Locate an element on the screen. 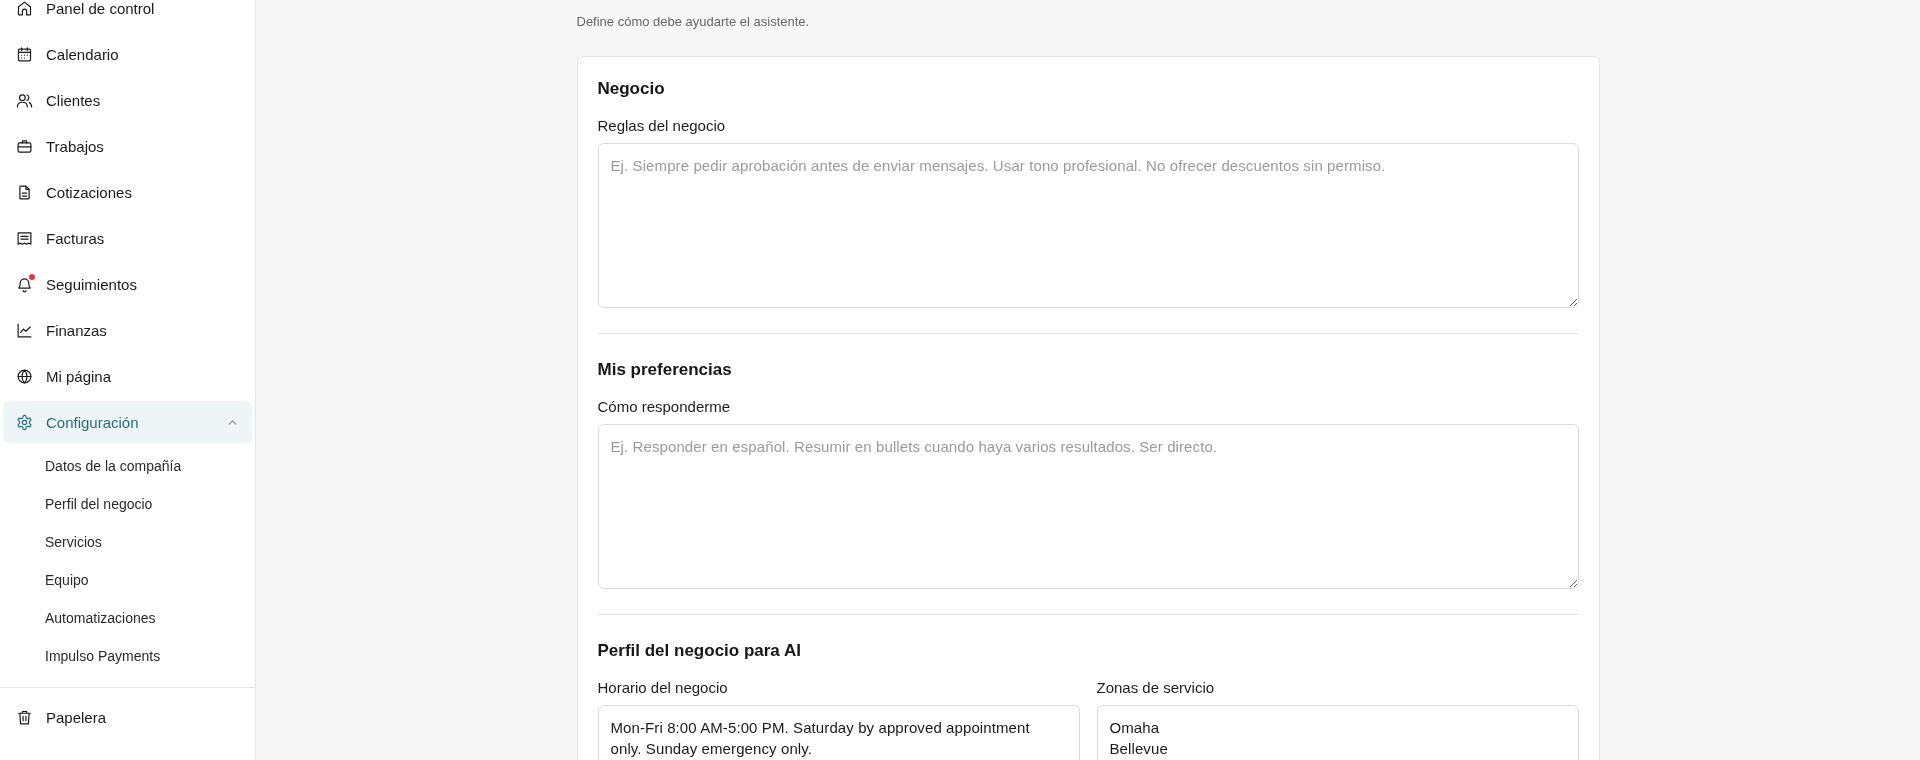 Image resolution: width=1920 pixels, height=760 pixels. users-icon is located at coordinates (24, 100).